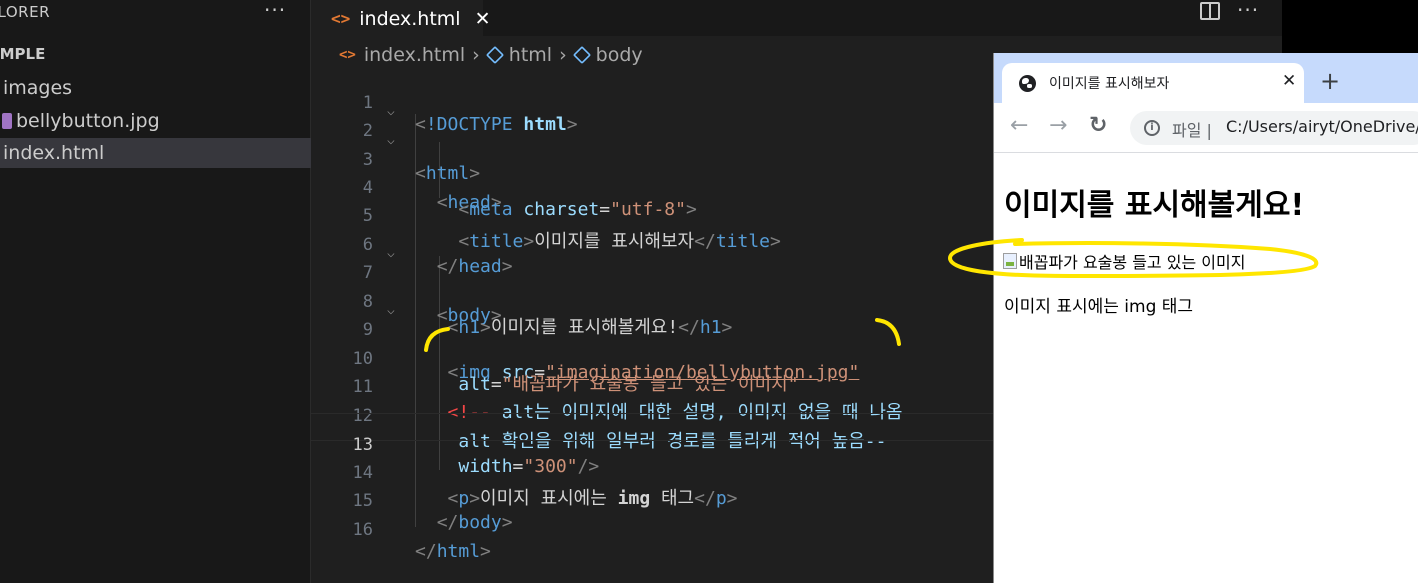 This screenshot has height=583, width=1418. What do you see at coordinates (38, 88) in the screenshot?
I see `tree-item-label: images` at bounding box center [38, 88].